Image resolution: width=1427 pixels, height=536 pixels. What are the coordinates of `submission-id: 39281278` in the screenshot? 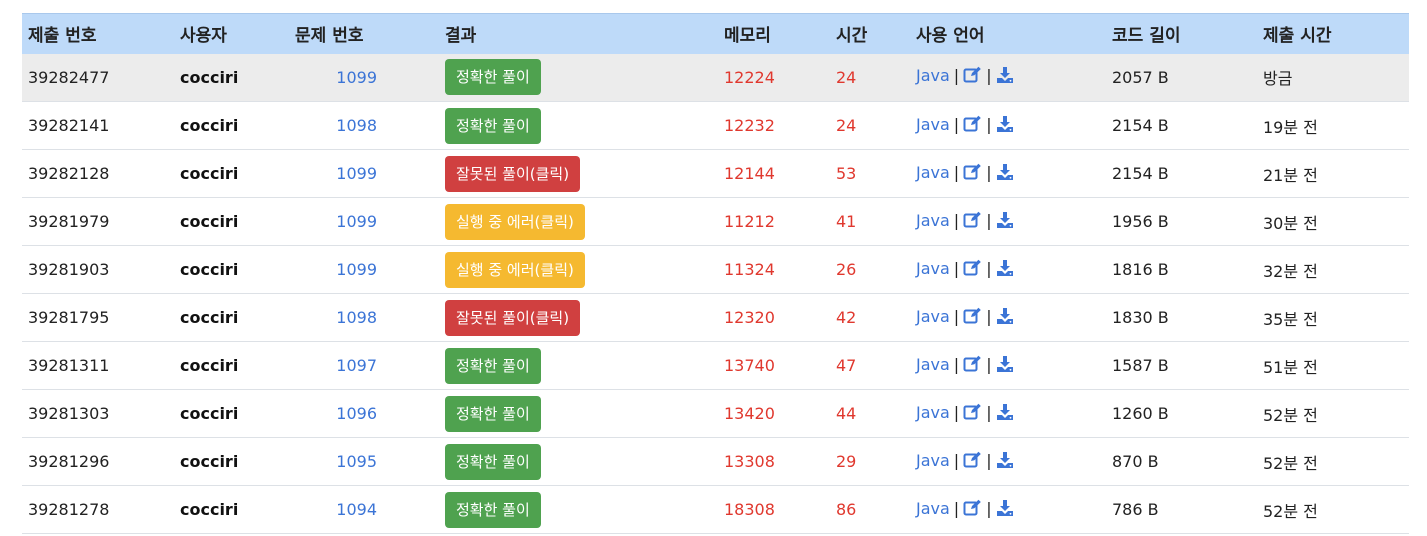 It's located at (69, 509).